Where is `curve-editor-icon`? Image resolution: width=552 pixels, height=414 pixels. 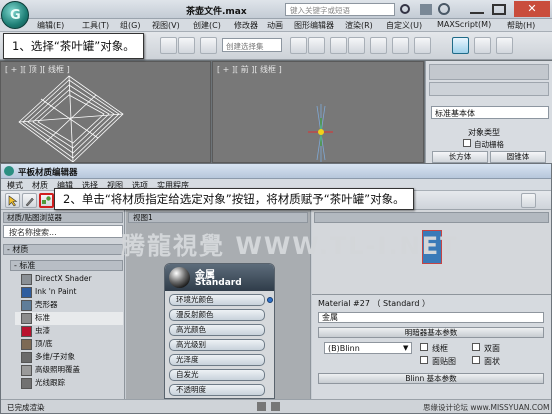 curve-editor-icon is located at coordinates (356, 45).